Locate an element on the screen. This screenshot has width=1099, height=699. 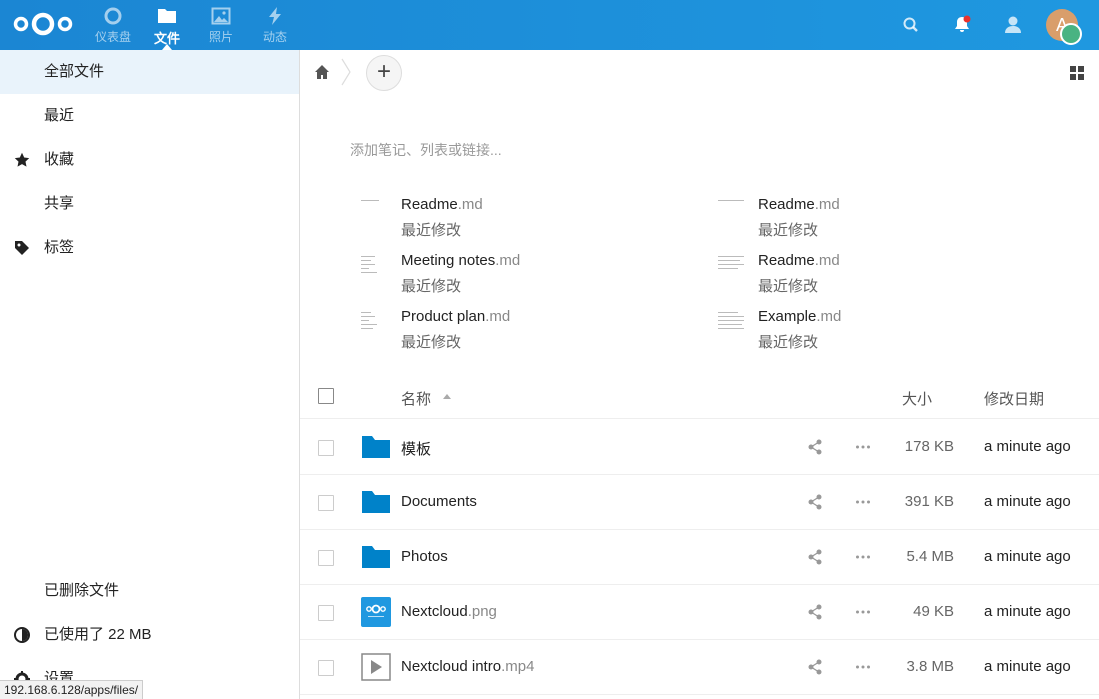
sidebar-item-quota: 已使用了 22 MB is located at coordinates (149, 635).